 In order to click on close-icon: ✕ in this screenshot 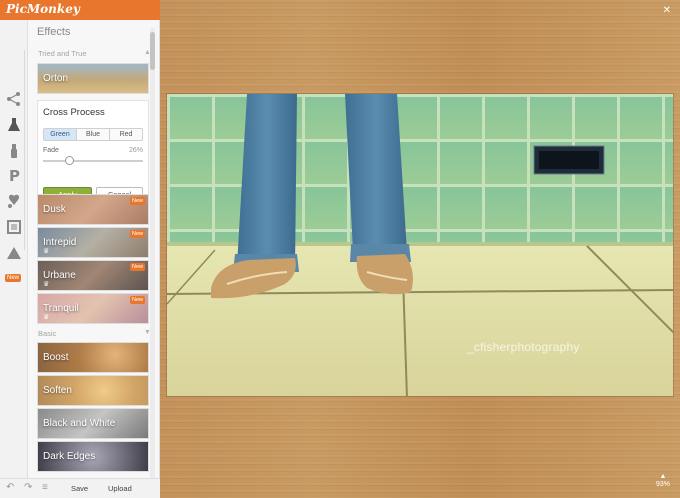, I will do `click(667, 10)`.